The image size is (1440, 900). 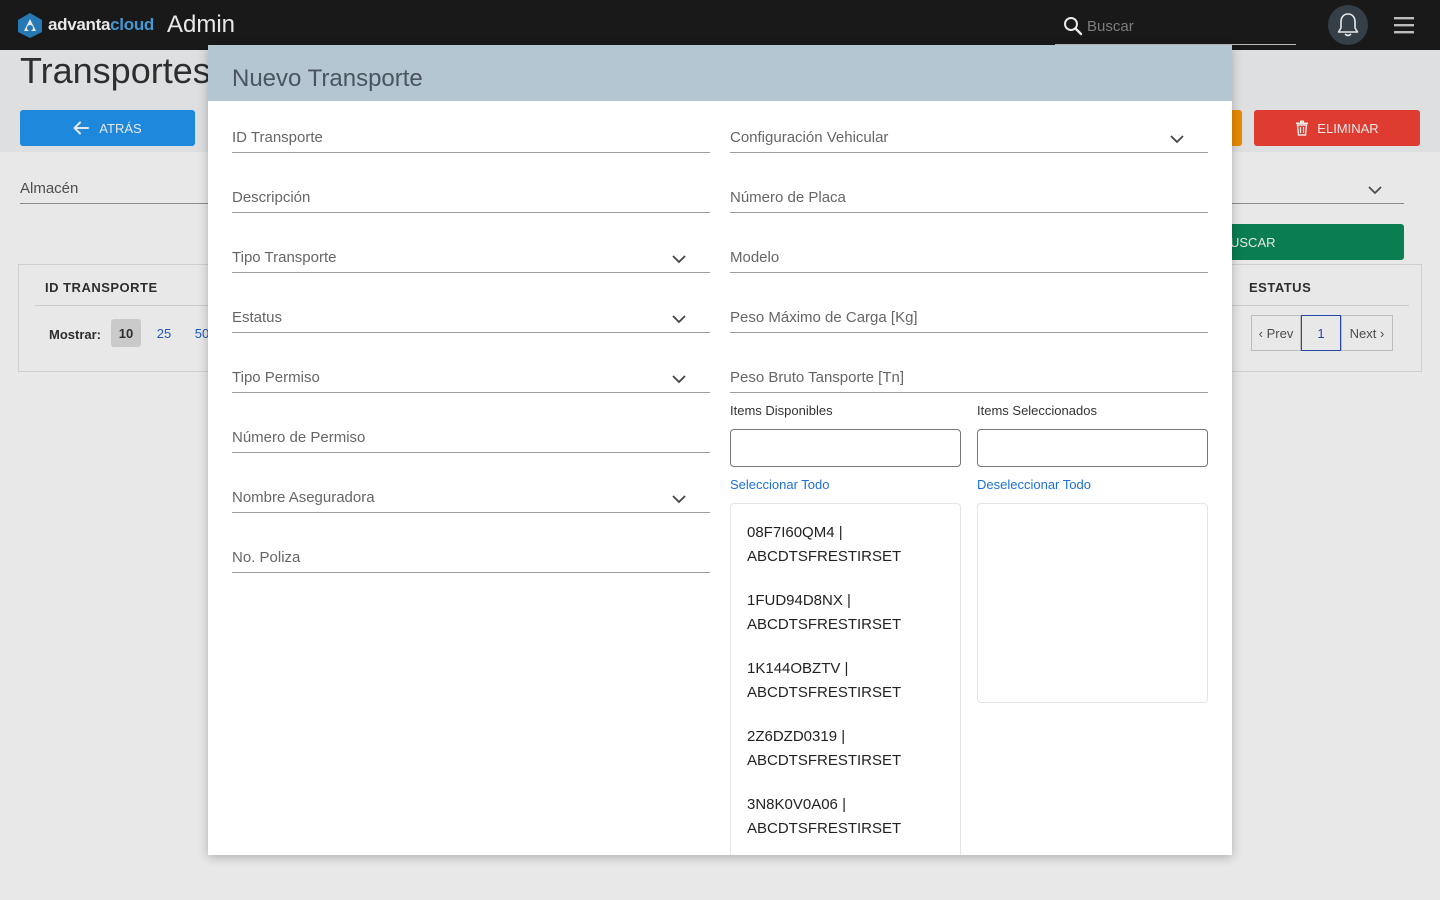 I want to click on peso-bruto-transporte-field: Peso Bruto Tansporte [Tn], so click(x=969, y=377).